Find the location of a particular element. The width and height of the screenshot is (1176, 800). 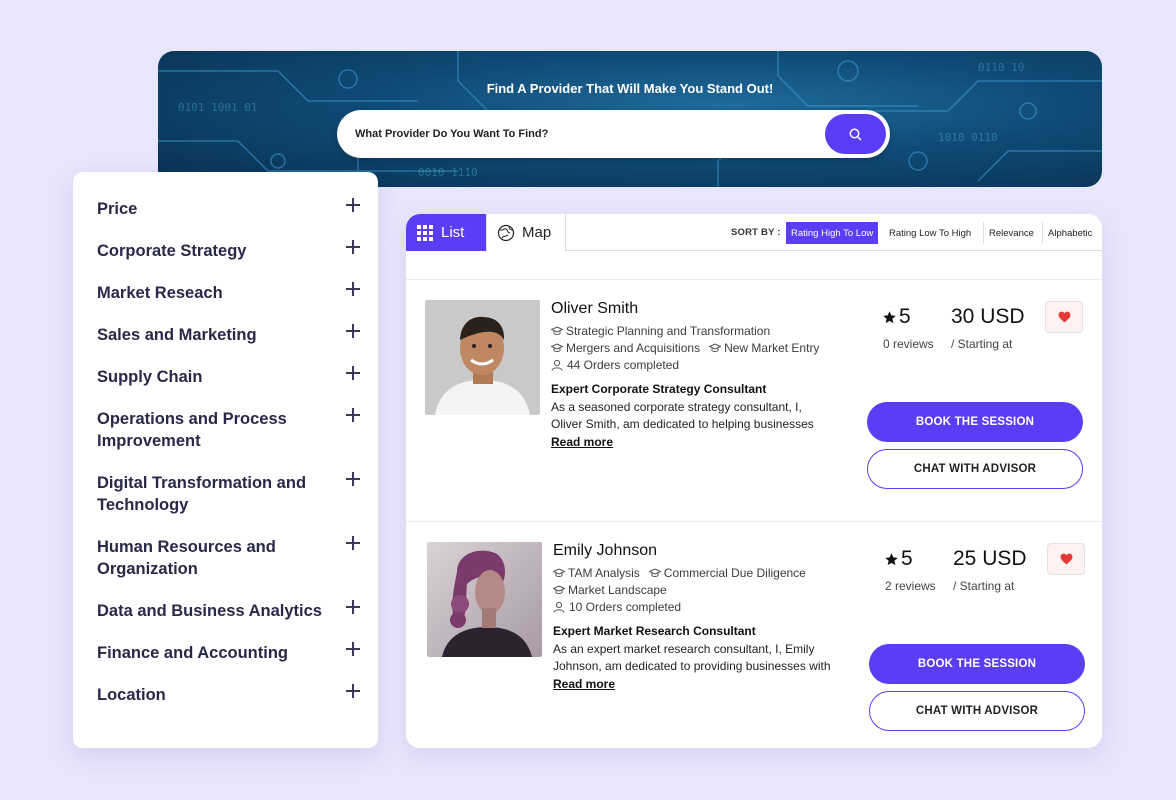

orders-completed: 44 Orders completed is located at coordinates (615, 365).